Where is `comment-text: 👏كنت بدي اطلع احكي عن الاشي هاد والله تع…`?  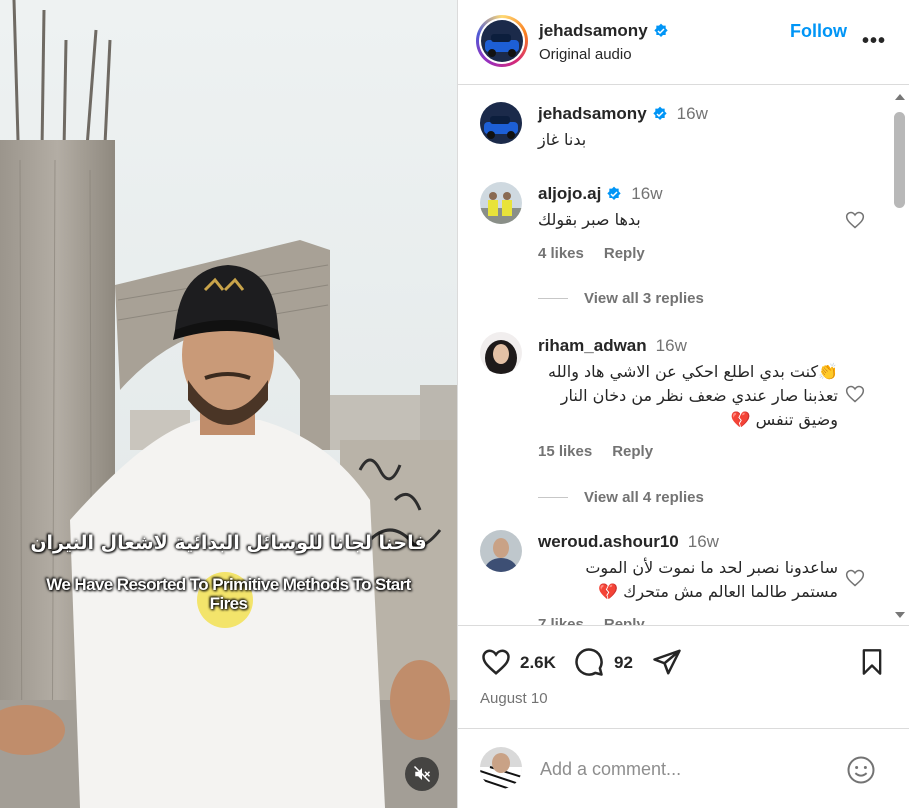
comment-text: 👏كنت بدي اطلع احكي عن الاشي هاد والله تع… is located at coordinates (693, 395).